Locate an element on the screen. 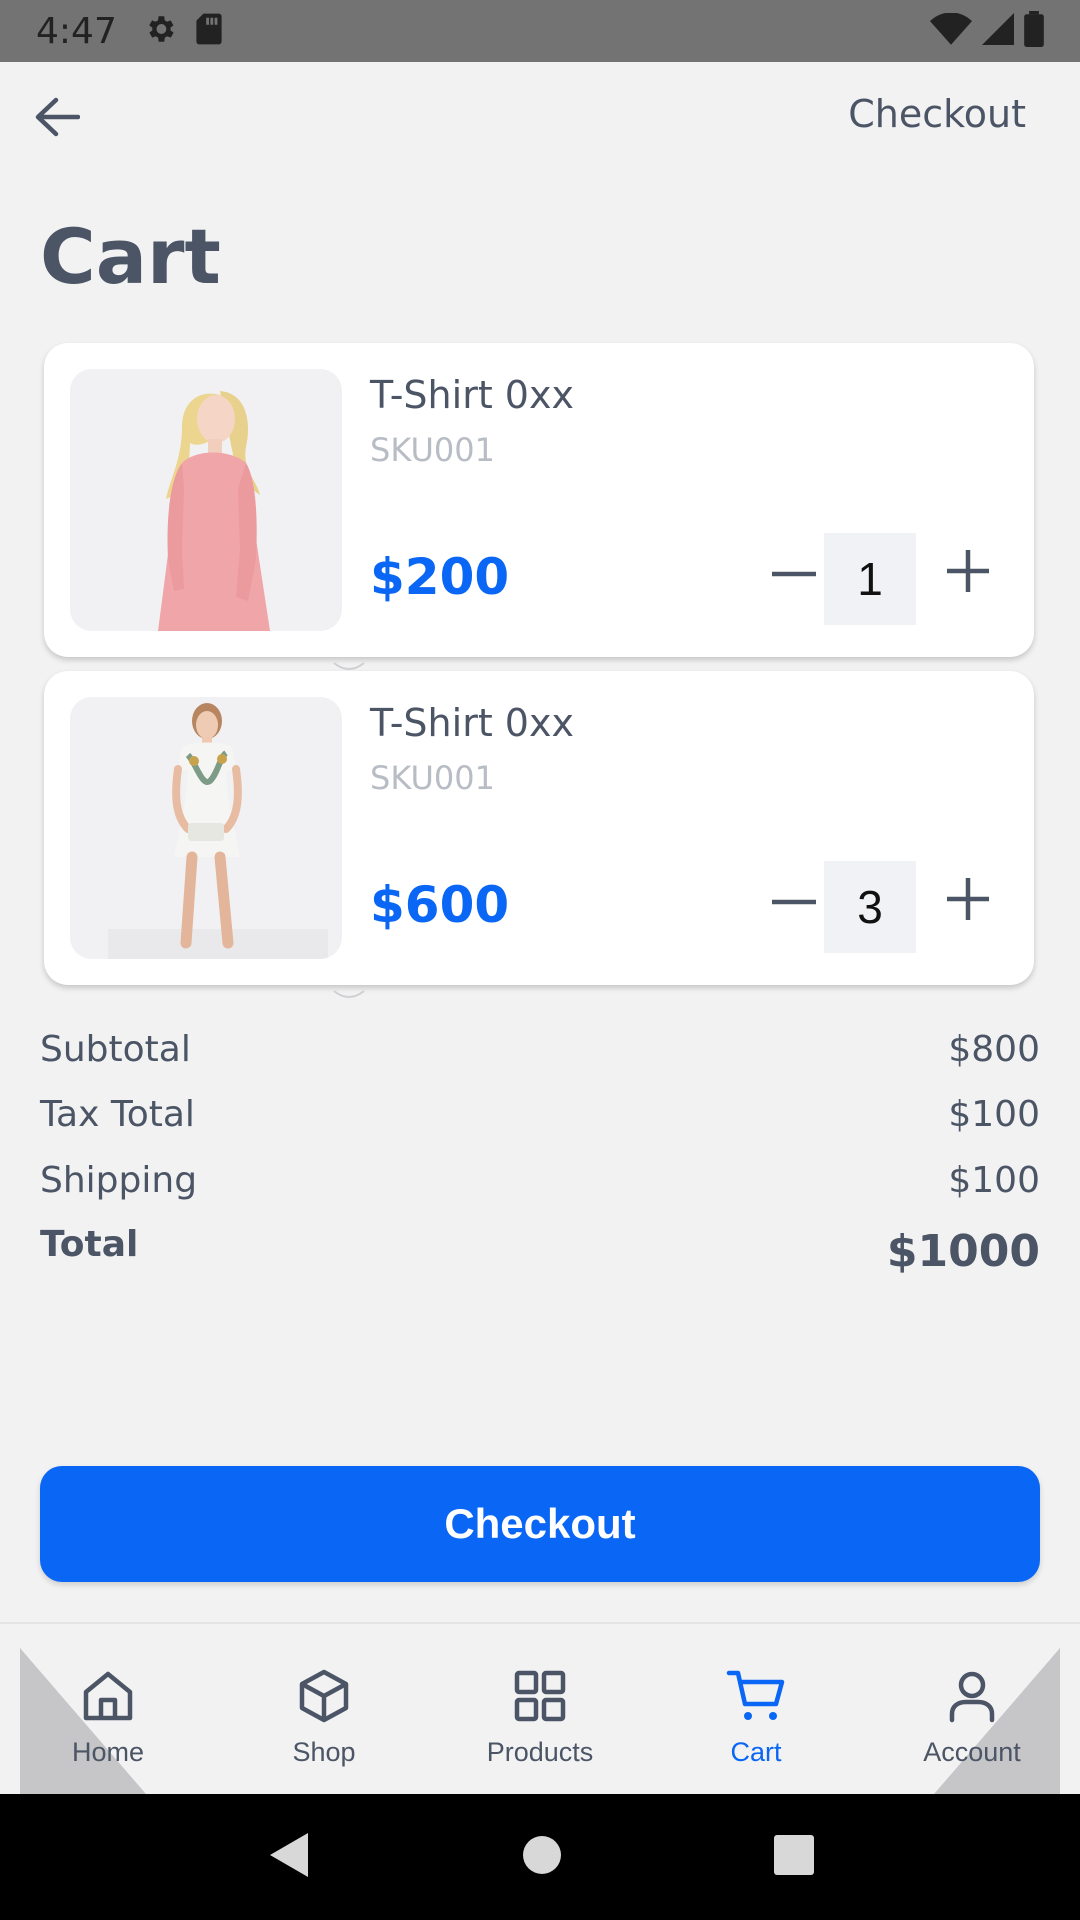  nav-item-home: Home is located at coordinates (108, 1709).